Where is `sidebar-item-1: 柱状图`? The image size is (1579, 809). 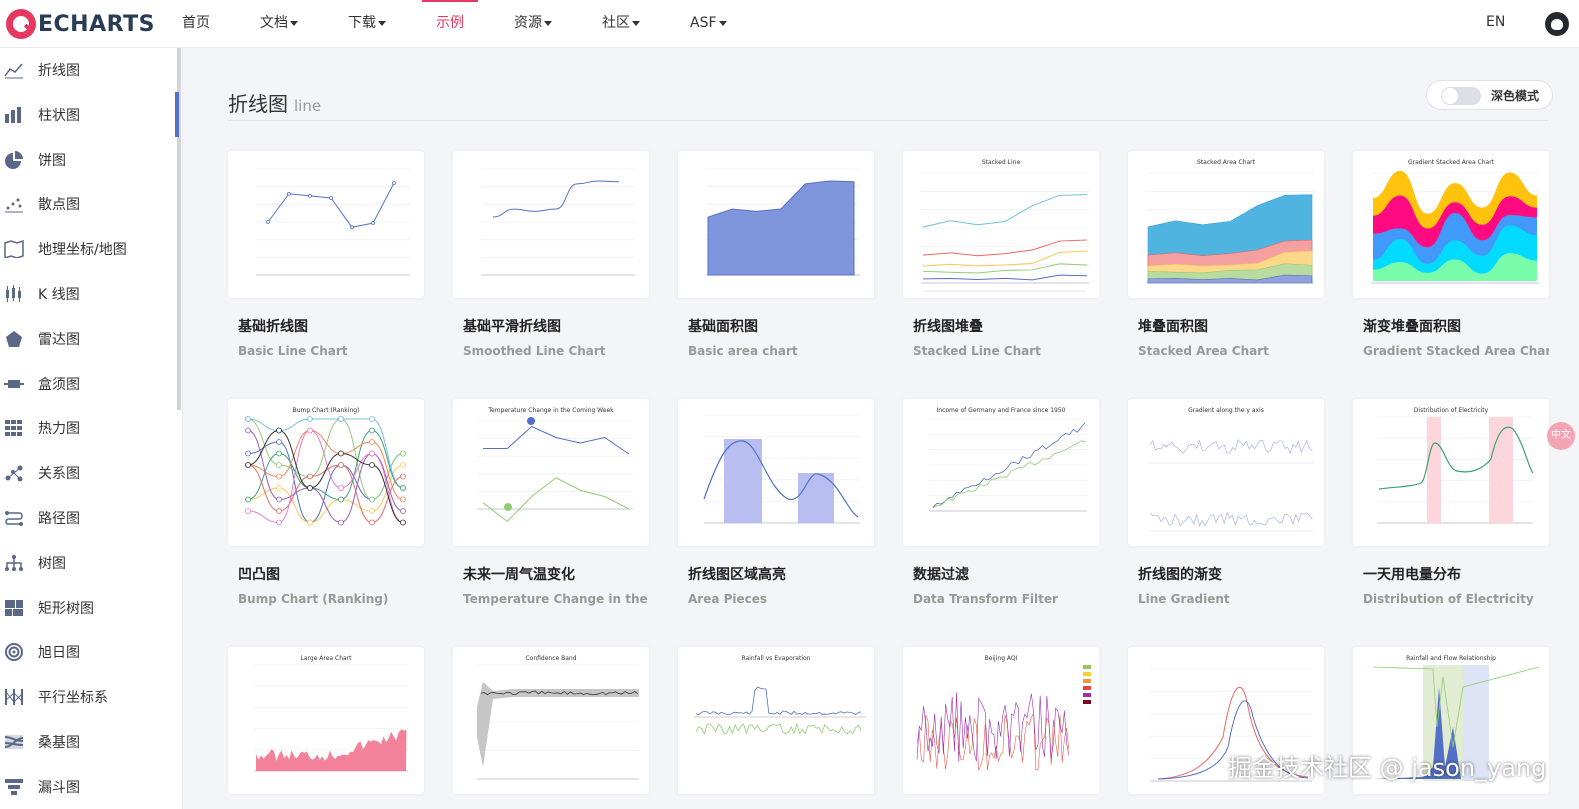 sidebar-item-1: 柱状图 is located at coordinates (90, 115).